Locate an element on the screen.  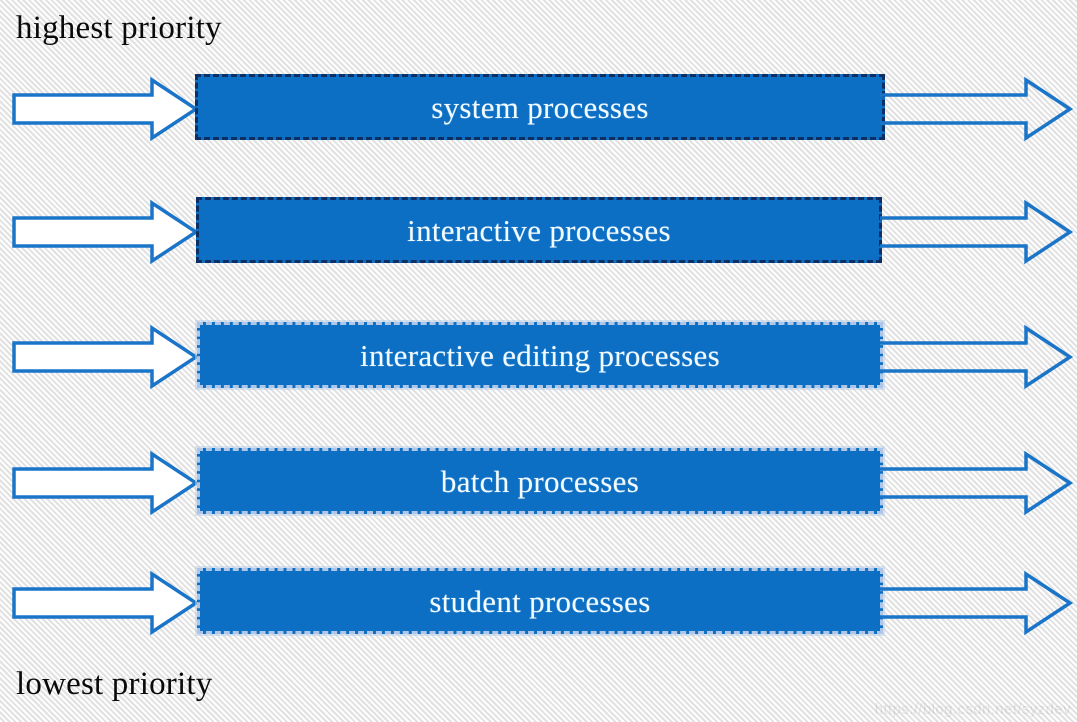
process-bar-system-processes: system processes is located at coordinates (540, 107).